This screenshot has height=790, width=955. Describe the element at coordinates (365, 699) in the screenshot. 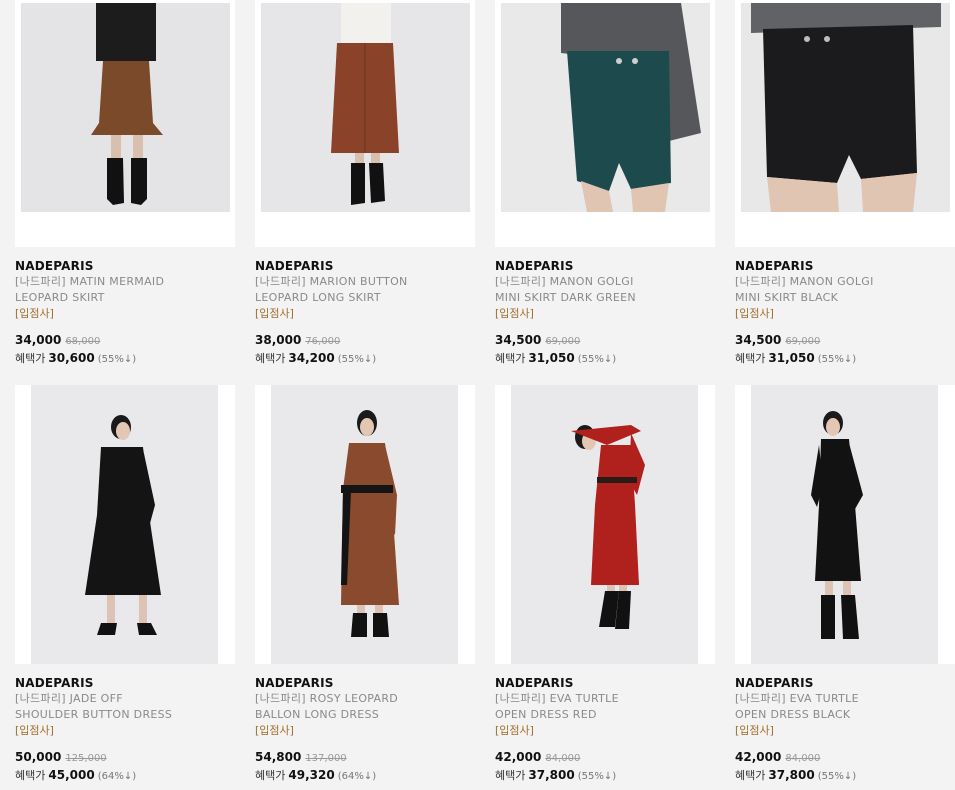

I see `product-name: [나드파리] ROSY LEOPARD` at that location.